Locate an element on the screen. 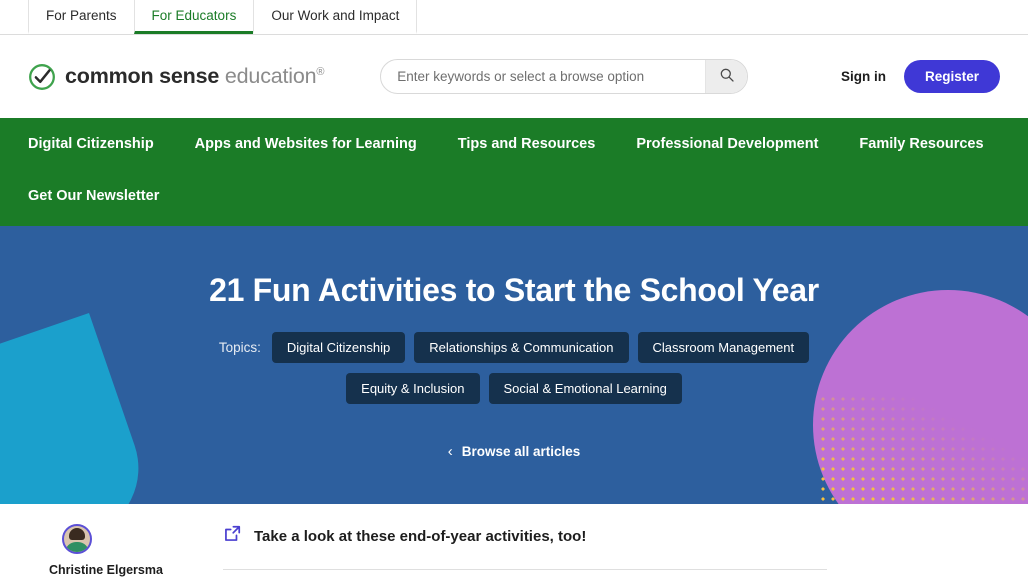 The height and width of the screenshot is (578, 1028). tab-label: Our Work and Impact is located at coordinates (335, 15).